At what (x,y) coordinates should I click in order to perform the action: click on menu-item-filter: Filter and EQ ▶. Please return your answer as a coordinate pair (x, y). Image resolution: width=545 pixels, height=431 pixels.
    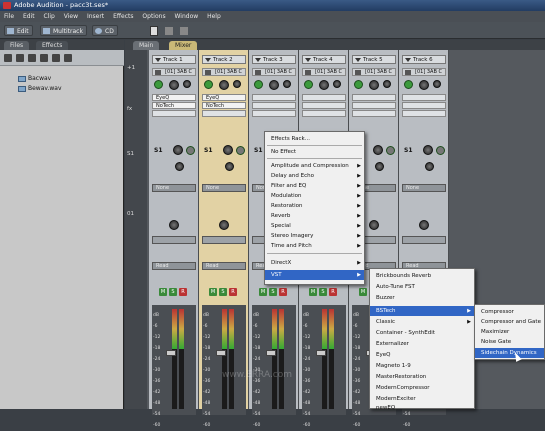
    Looking at the image, I should click on (314, 186).